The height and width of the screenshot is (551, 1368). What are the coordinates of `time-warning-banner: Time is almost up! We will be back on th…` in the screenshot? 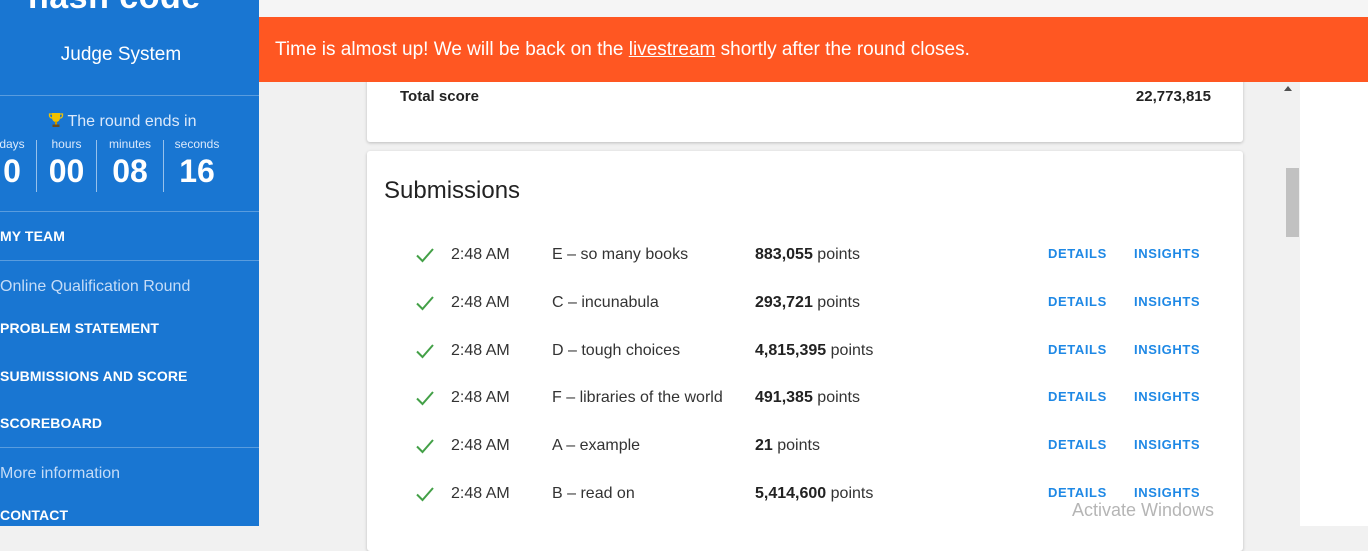 It's located at (813, 49).